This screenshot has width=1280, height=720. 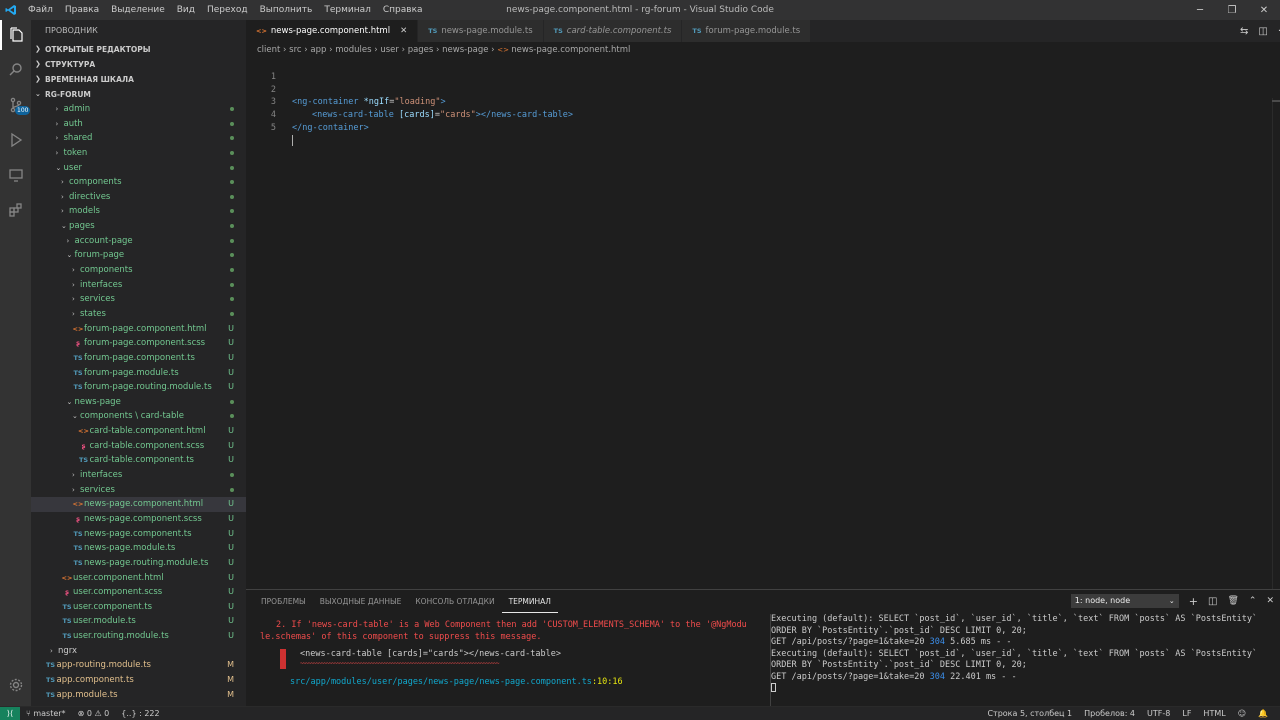 I want to click on extensions-icon, so click(x=15, y=210).